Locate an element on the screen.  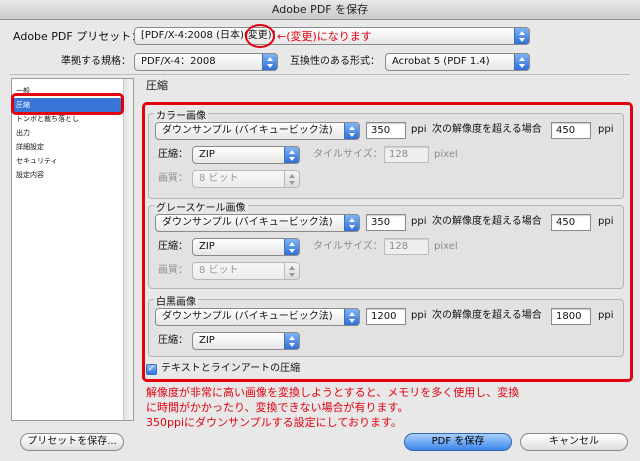
annotation-line-2: に時間がかかったり、変換できない場合が有ります。 is located at coordinates (277, 407).